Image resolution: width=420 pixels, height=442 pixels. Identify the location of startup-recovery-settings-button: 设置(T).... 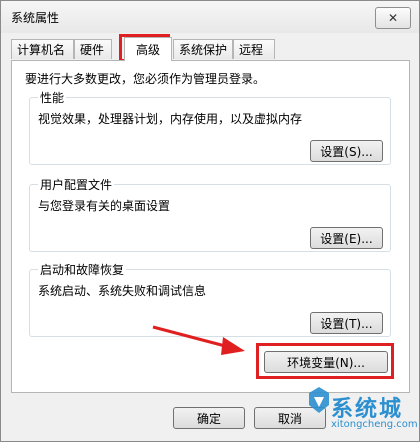
(346, 323).